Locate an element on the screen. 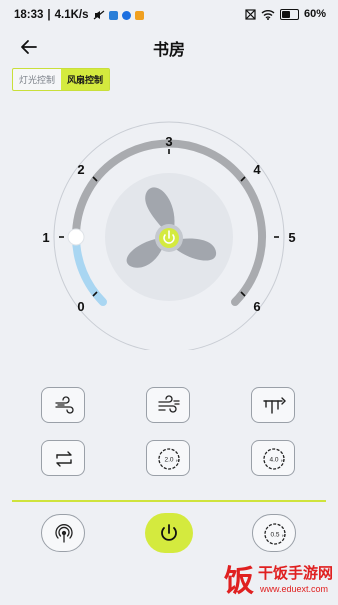 This screenshot has width=338, height=605. ion-button is located at coordinates (63, 533).